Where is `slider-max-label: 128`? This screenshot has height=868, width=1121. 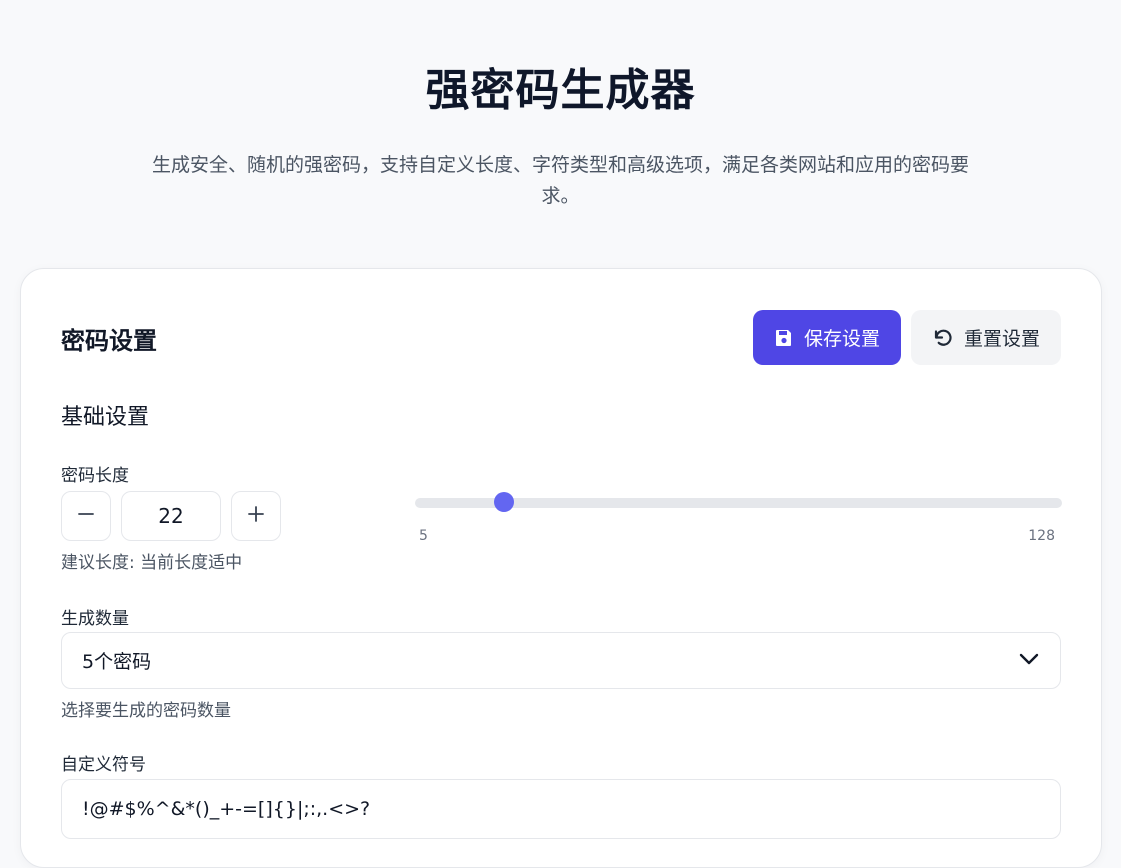 slider-max-label: 128 is located at coordinates (1041, 536).